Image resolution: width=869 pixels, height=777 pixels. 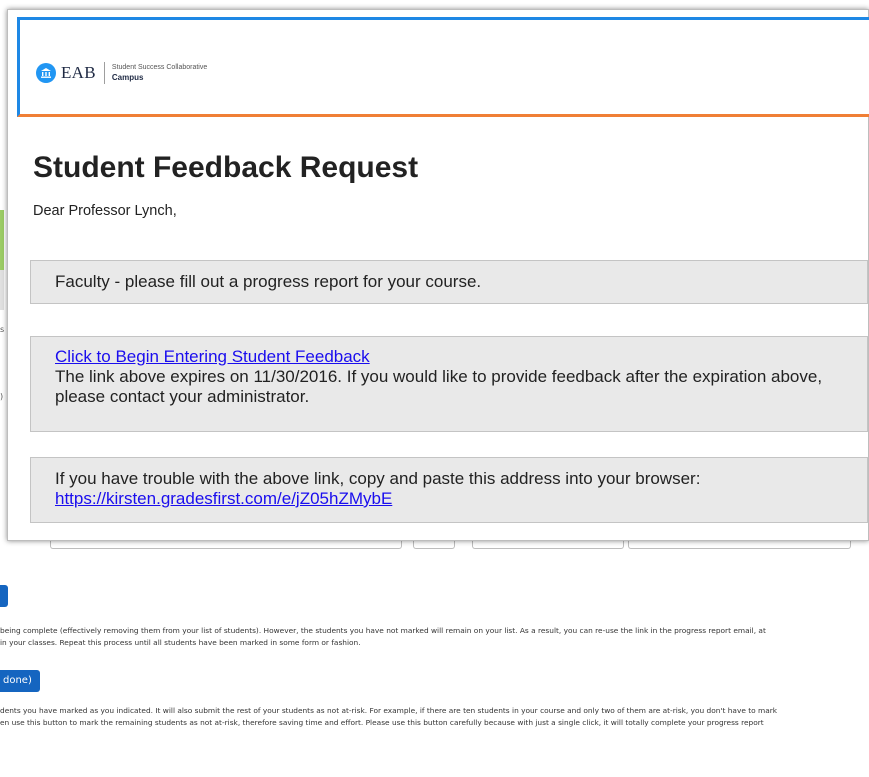 I want to click on begin-feedback-link: Click to Begin Entering Student Feedback, so click(x=212, y=356).